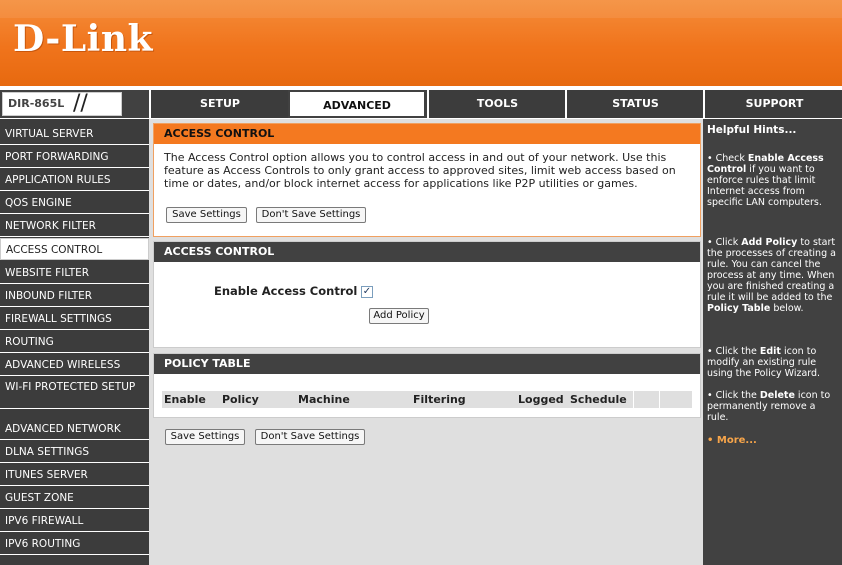  I want to click on enable-access-control-checkbox: ✓, so click(367, 292).